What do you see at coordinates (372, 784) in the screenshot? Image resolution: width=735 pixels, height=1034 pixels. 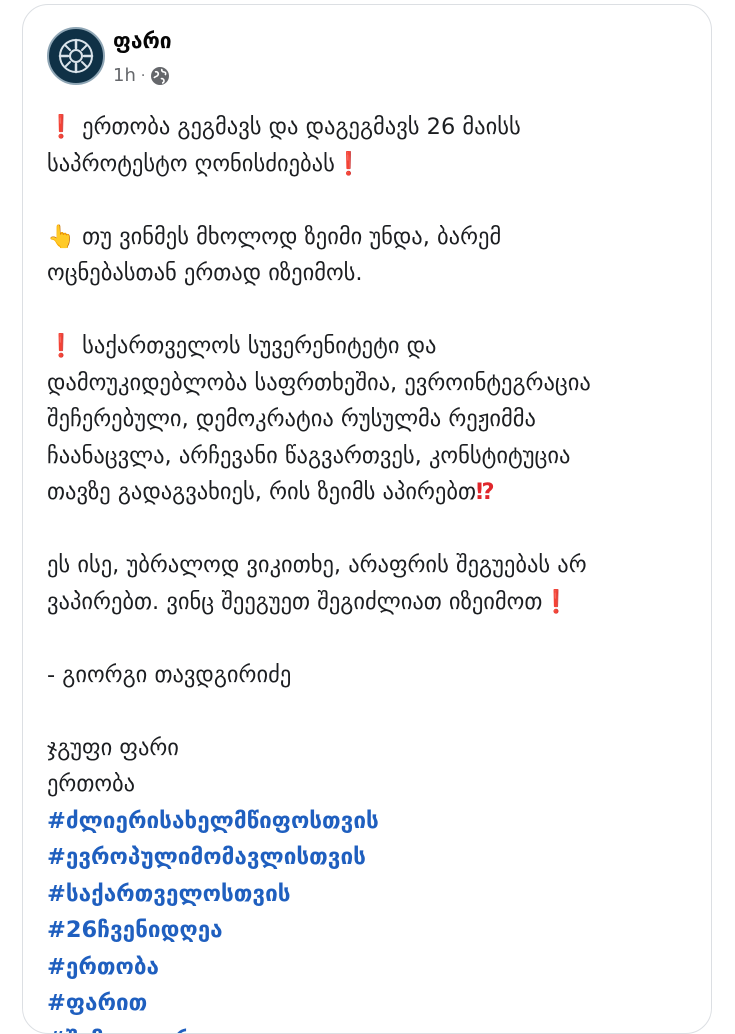 I see `party-line: ერთობა` at bounding box center [372, 784].